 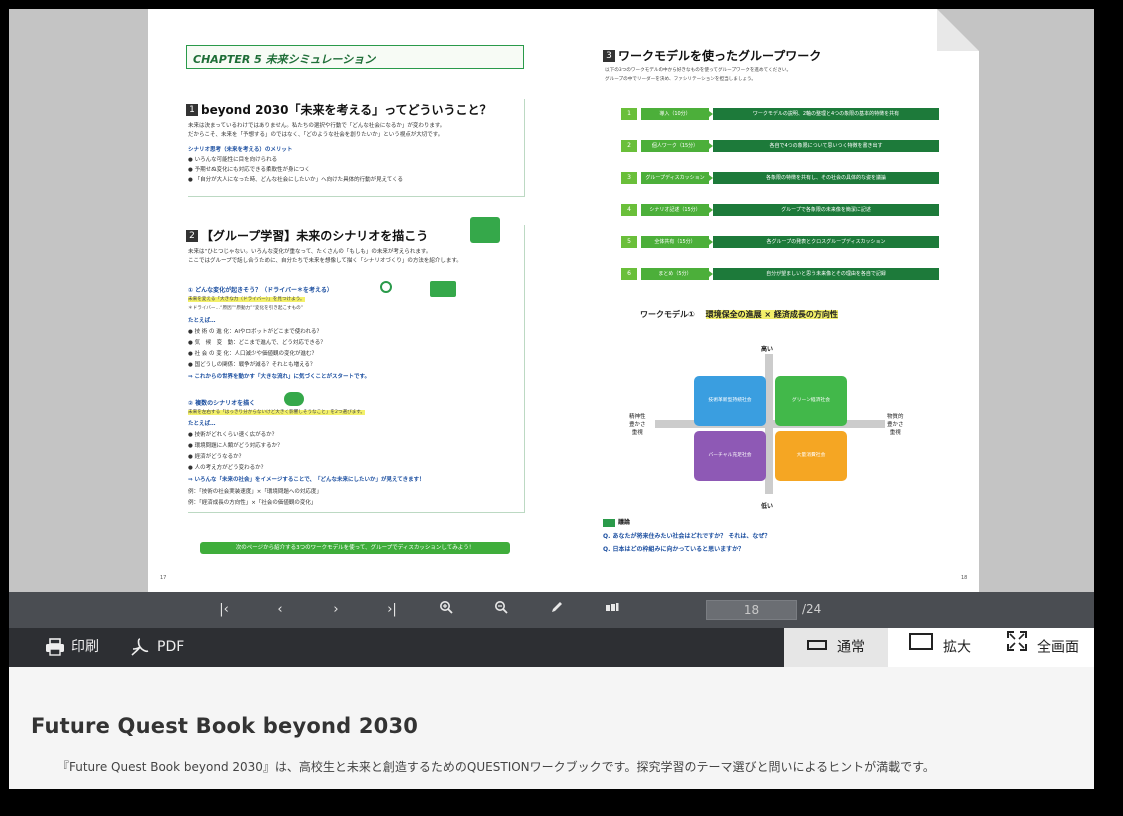 What do you see at coordinates (730, 456) in the screenshot?
I see `quadrant-bottom-left: バーチャル充足社会` at bounding box center [730, 456].